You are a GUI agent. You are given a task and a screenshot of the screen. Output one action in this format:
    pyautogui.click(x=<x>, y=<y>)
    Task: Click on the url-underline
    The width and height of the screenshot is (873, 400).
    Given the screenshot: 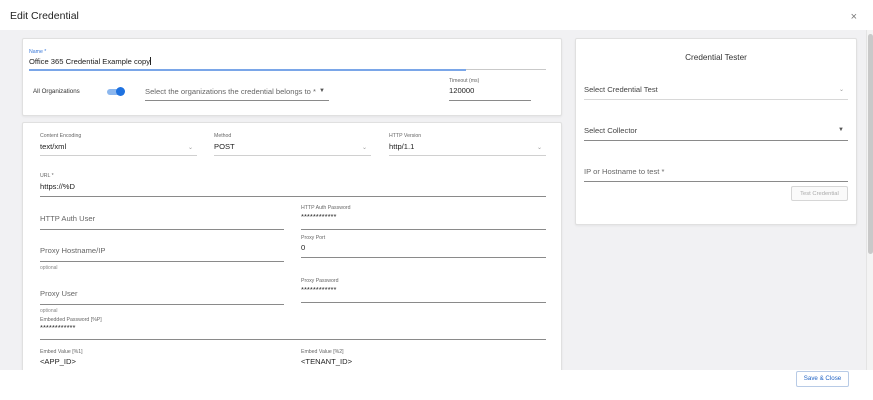 What is the action you would take?
    pyautogui.click(x=293, y=196)
    